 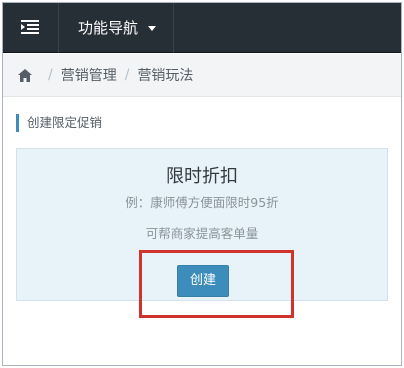 I want to click on menu-collapse-icon, so click(x=30, y=27).